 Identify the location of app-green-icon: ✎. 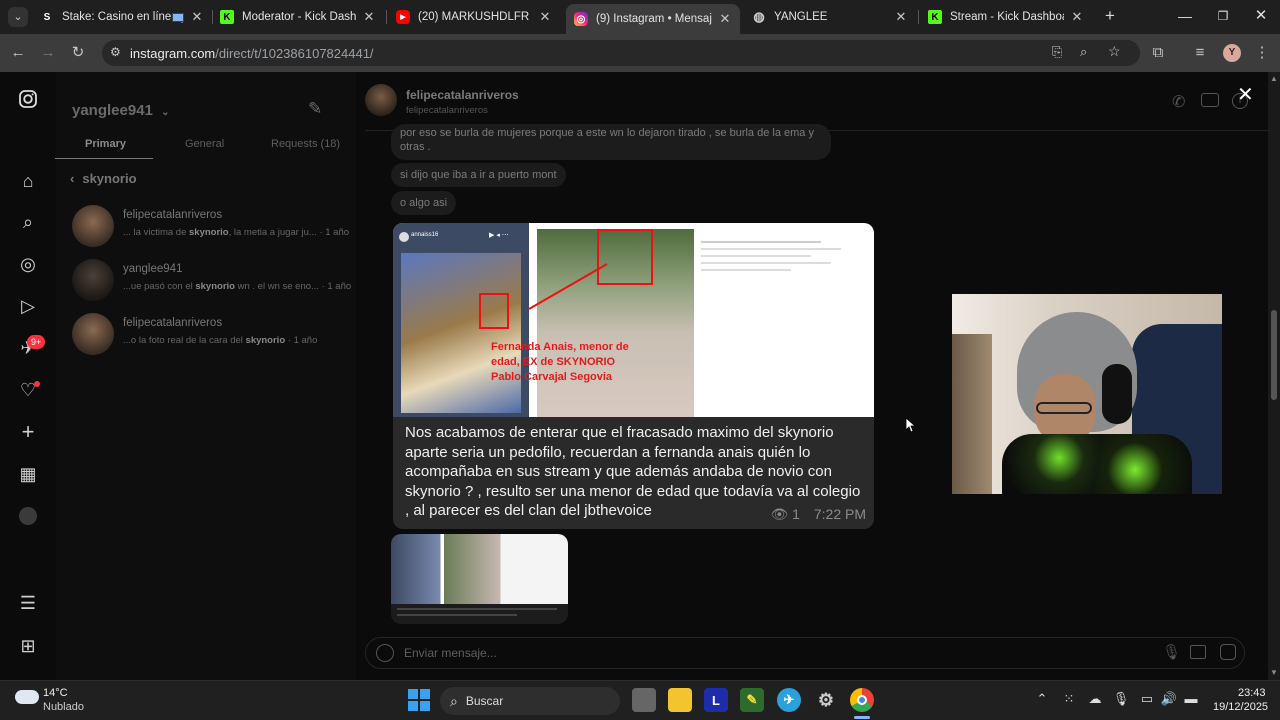
(752, 700).